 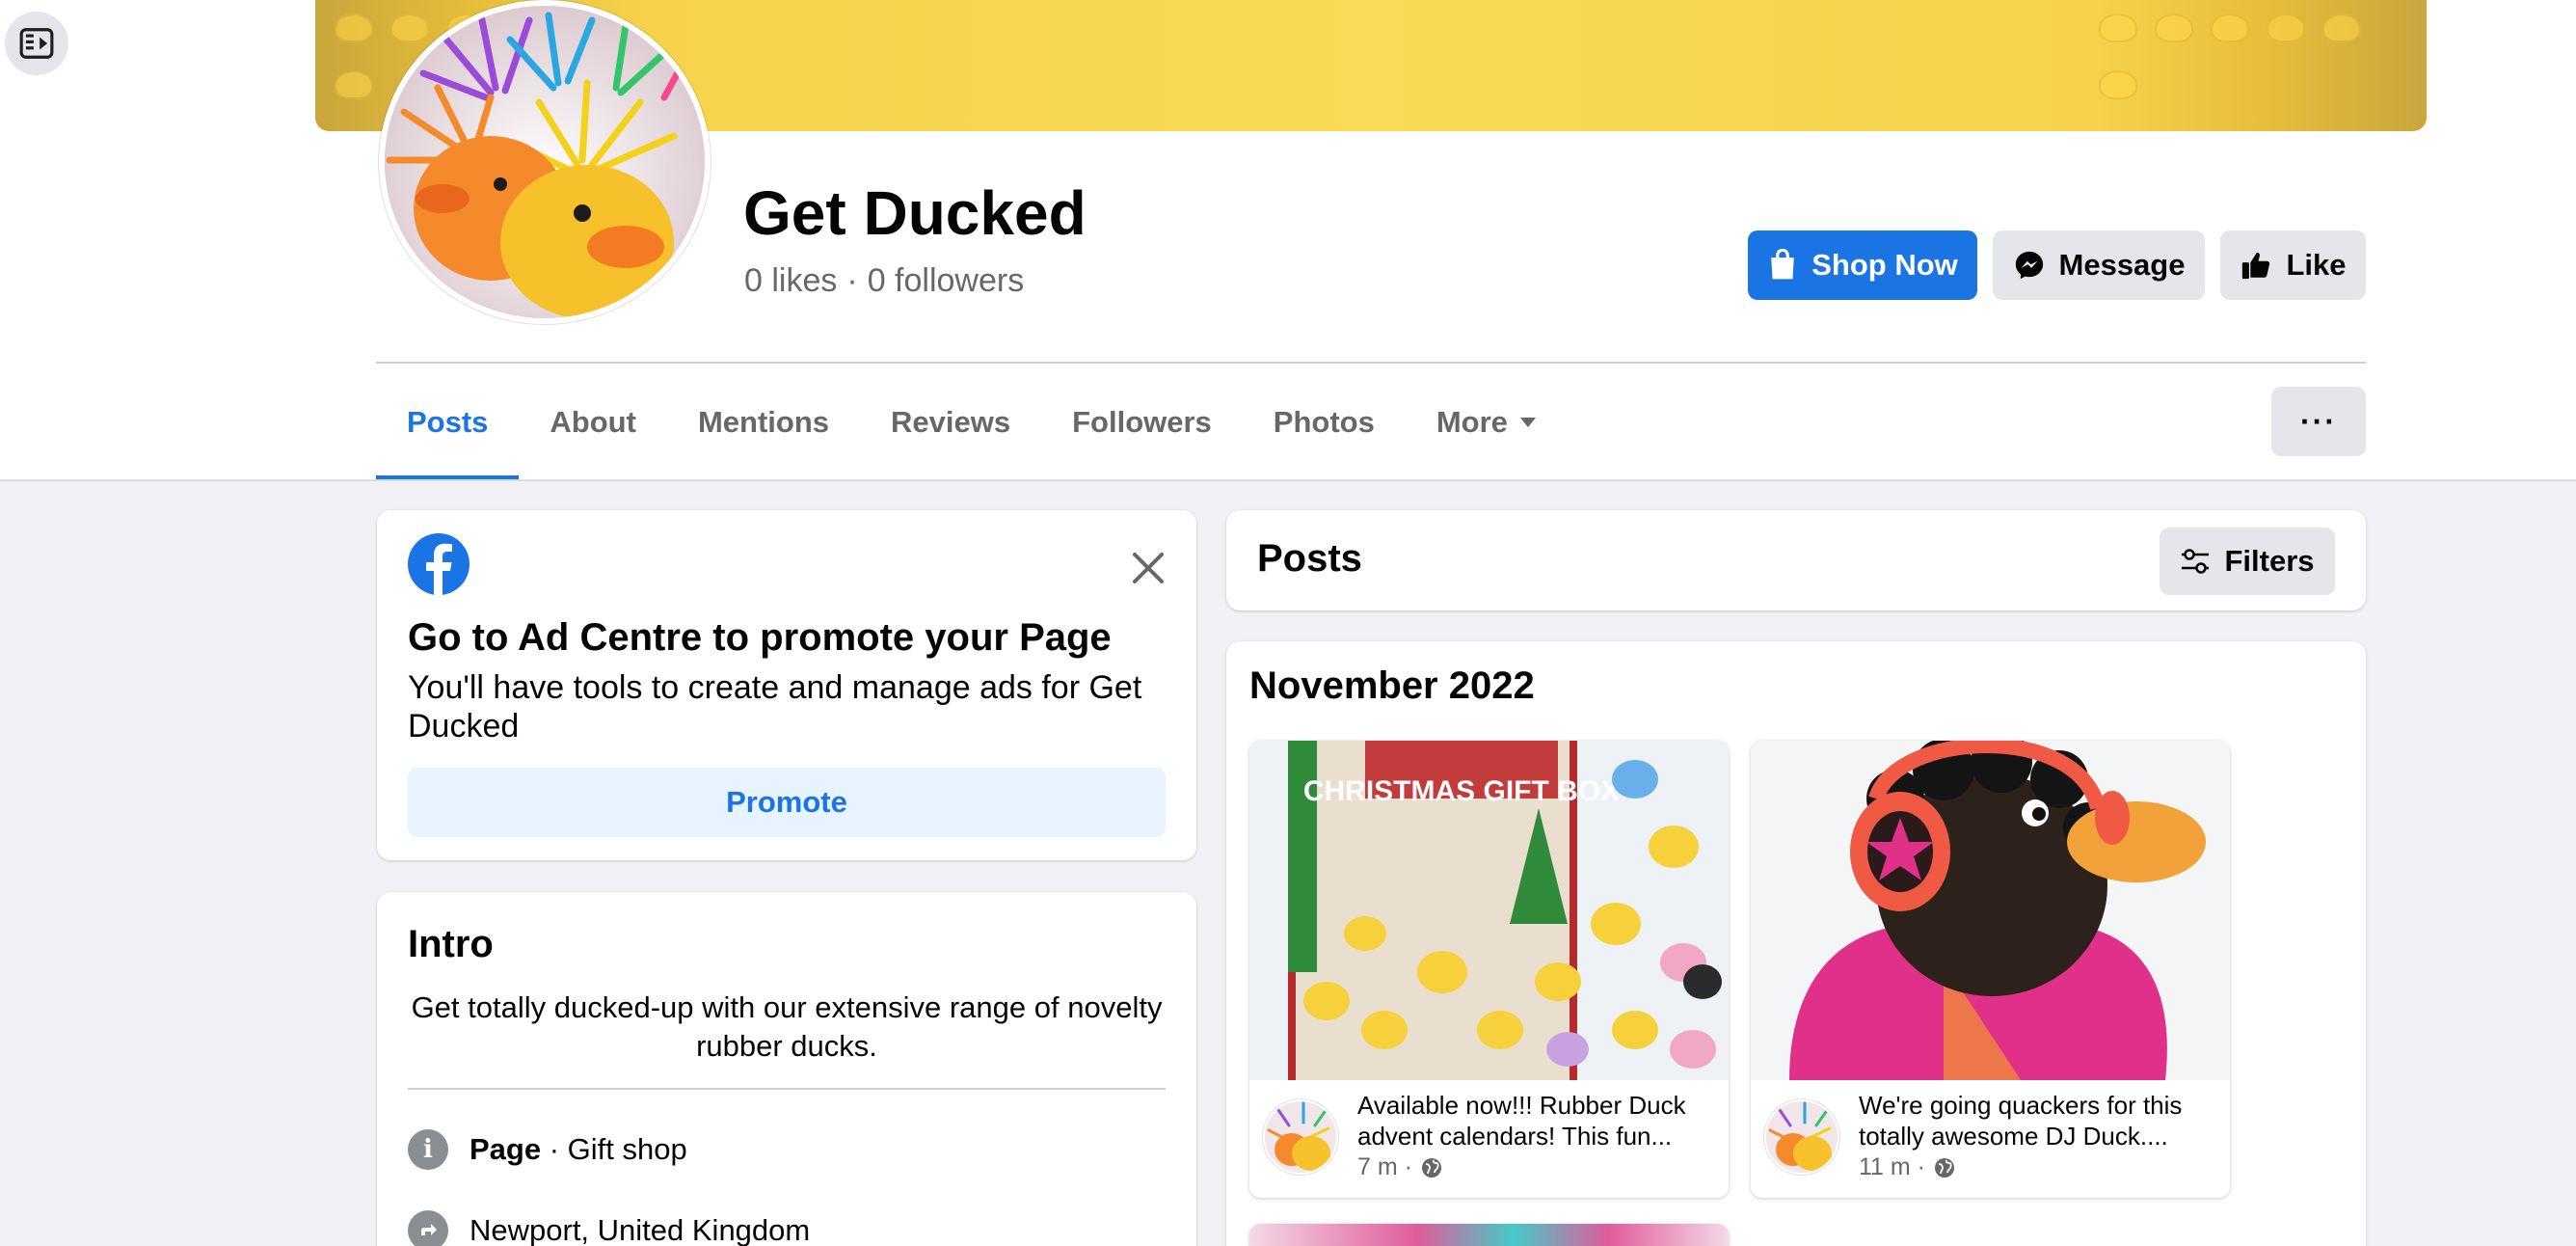 What do you see at coordinates (791, 280) in the screenshot?
I see `likes-count: 0 likes` at bounding box center [791, 280].